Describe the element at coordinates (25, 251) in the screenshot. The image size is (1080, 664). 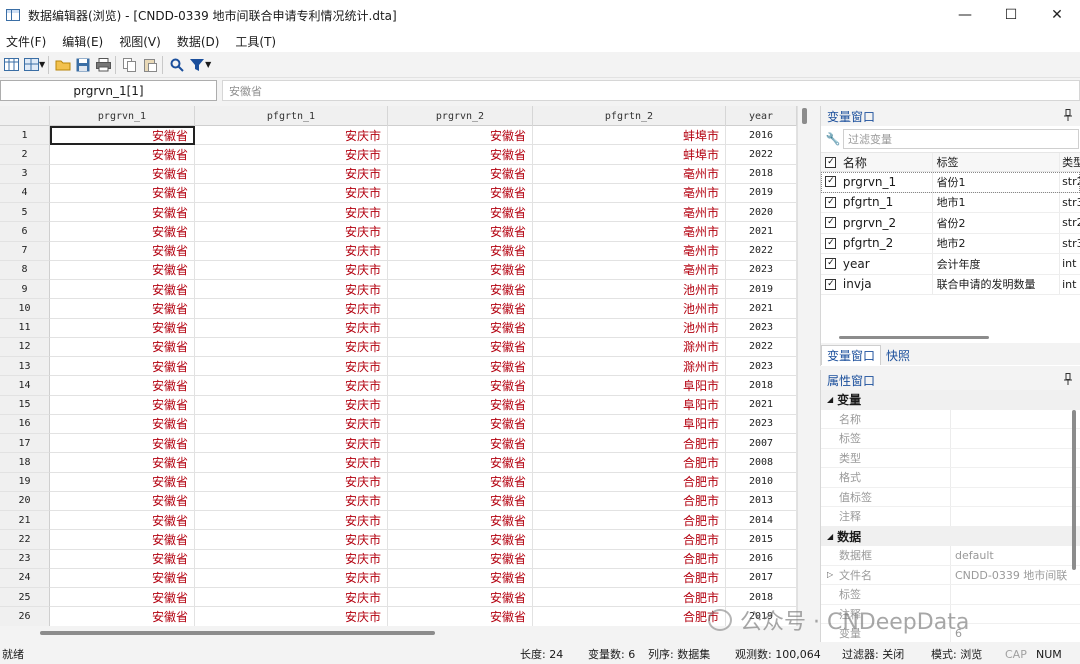
I see `row-number: 7` at that location.